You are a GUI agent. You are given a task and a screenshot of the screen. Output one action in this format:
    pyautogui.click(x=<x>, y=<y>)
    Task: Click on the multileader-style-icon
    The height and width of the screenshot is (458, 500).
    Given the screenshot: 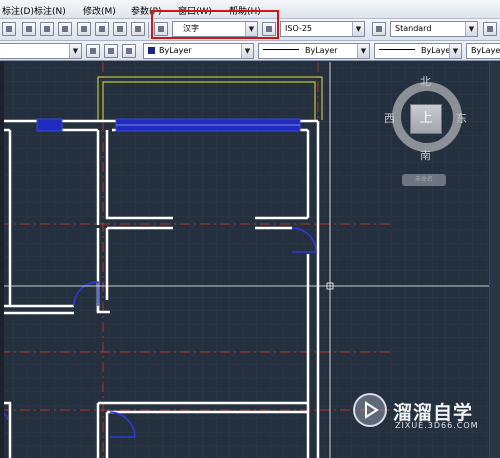 What is the action you would take?
    pyautogui.click(x=490, y=29)
    